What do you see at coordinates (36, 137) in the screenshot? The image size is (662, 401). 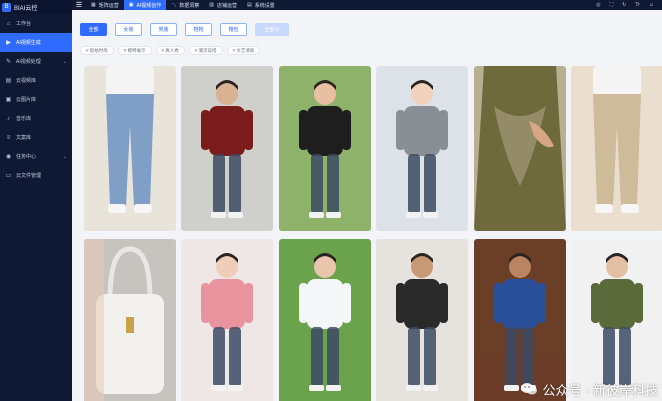 I see `sidebar-item-6: ≡ 文案库` at bounding box center [36, 137].